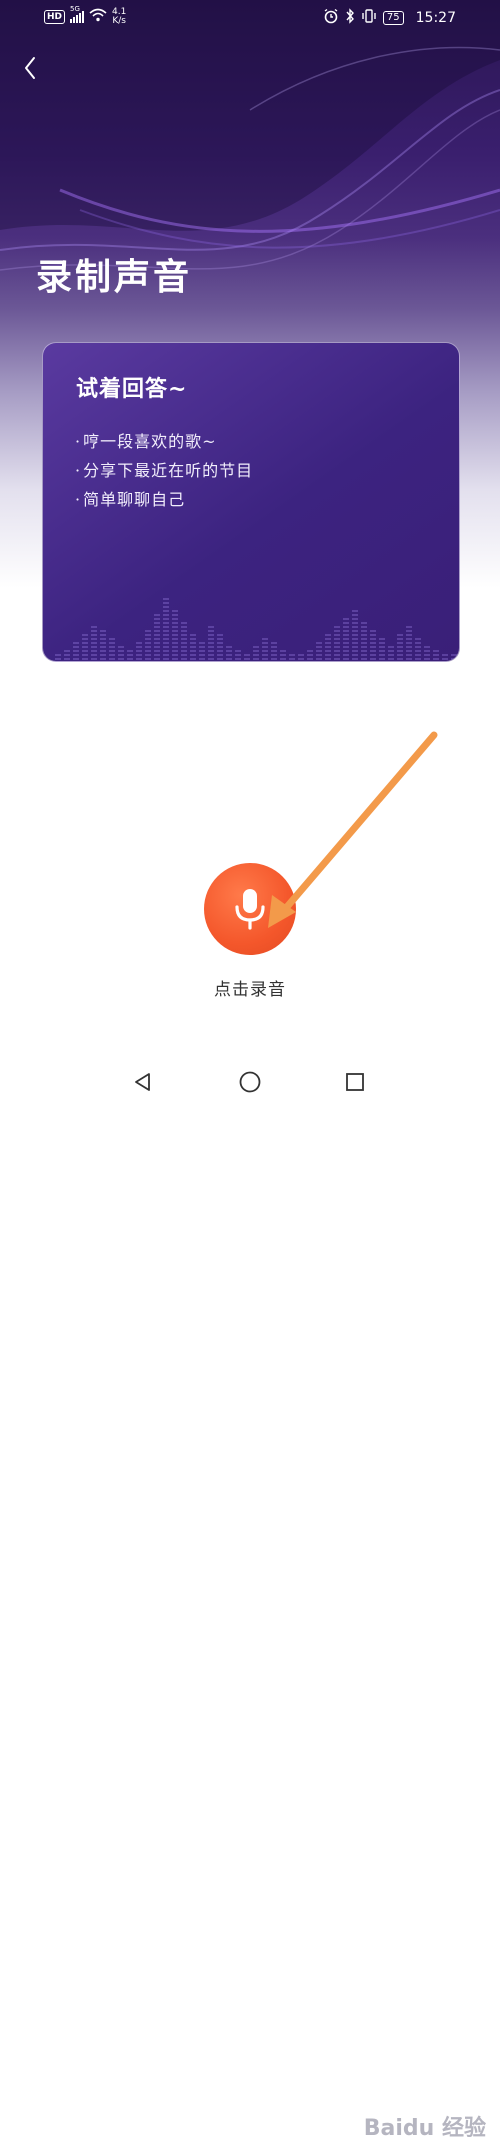  I want to click on battery-indicator: 75, so click(393, 18).